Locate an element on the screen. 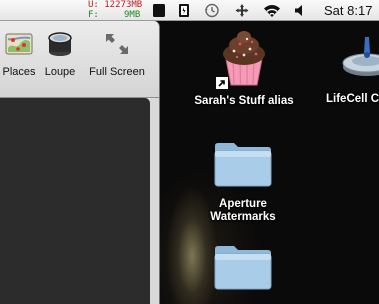 Image resolution: width=379 pixels, height=304 pixels. desktop-item-sarahs-stuff-alias: Sarah's Stuff alias is located at coordinates (244, 67).